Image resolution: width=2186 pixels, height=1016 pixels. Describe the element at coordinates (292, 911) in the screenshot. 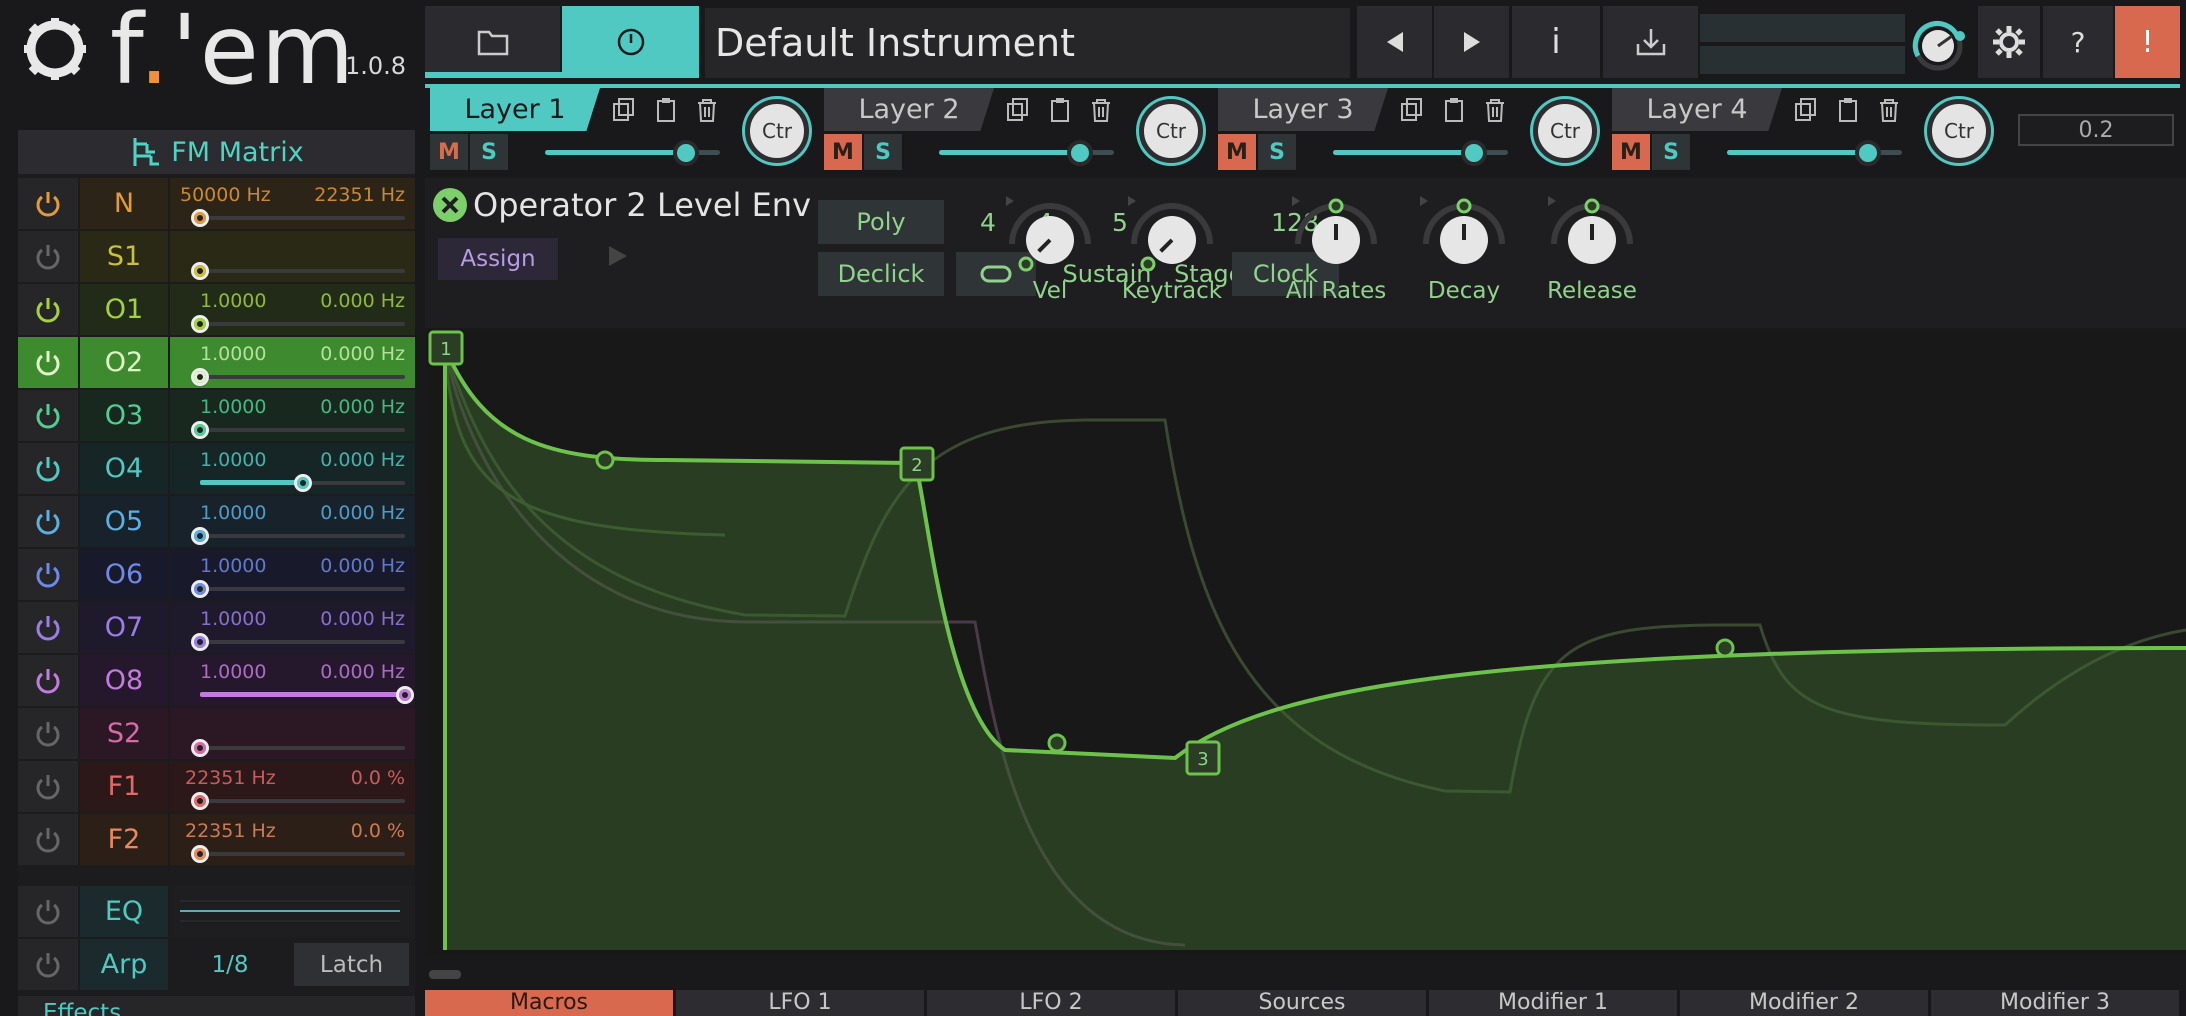

I see `eq-preview` at that location.